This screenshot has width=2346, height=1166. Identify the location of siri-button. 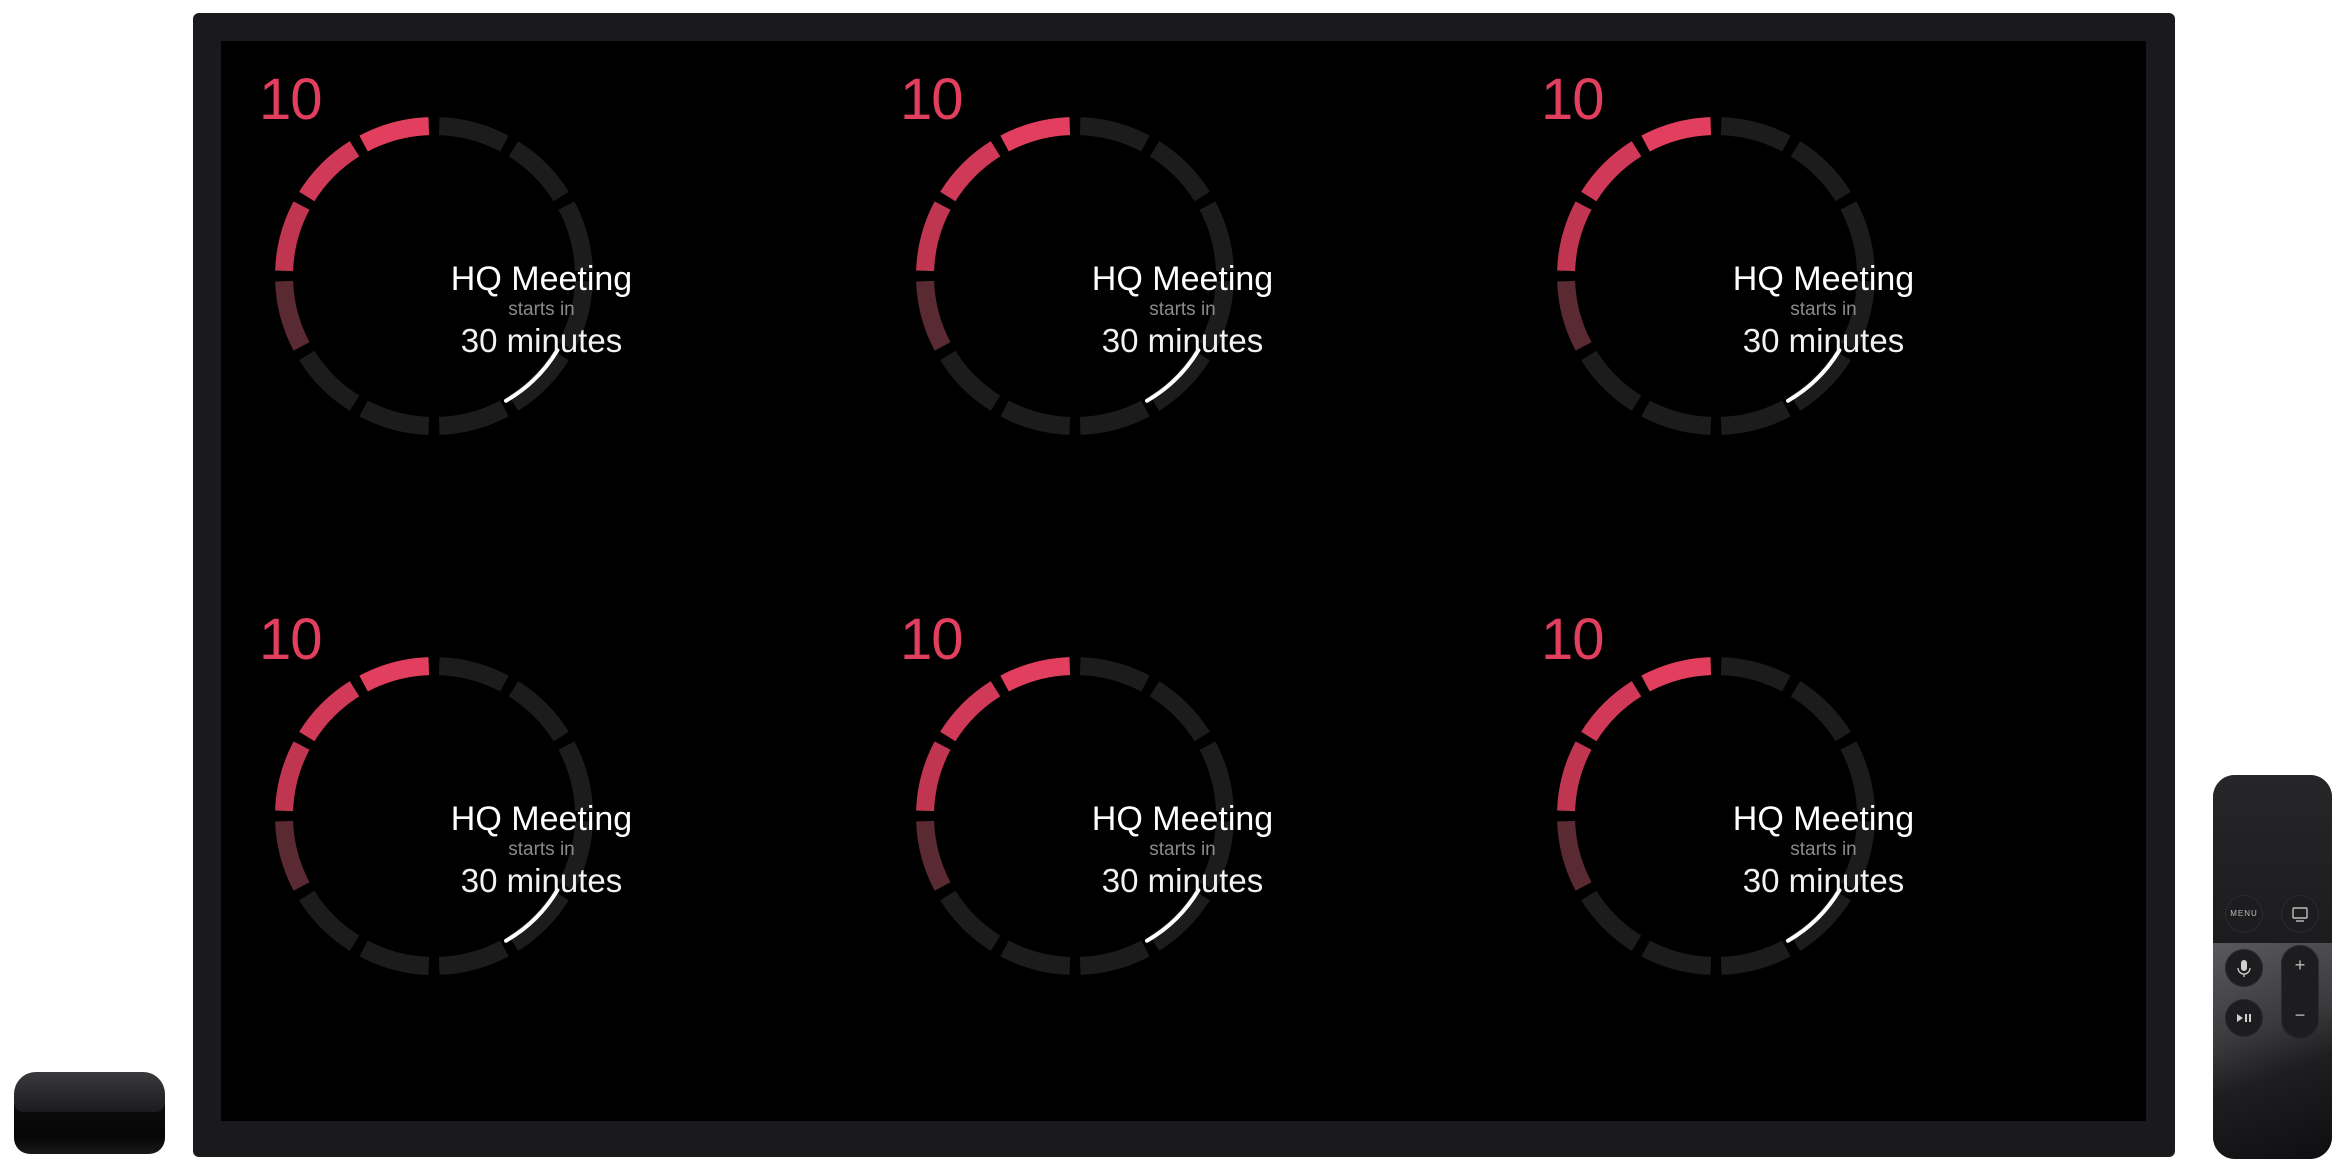
(2244, 968).